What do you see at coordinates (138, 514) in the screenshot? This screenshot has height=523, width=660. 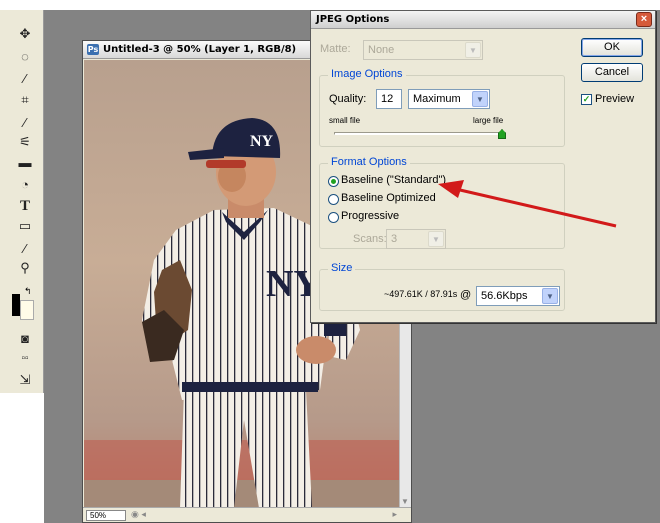 I see `status-menu-icon: ◉ ◂` at bounding box center [138, 514].